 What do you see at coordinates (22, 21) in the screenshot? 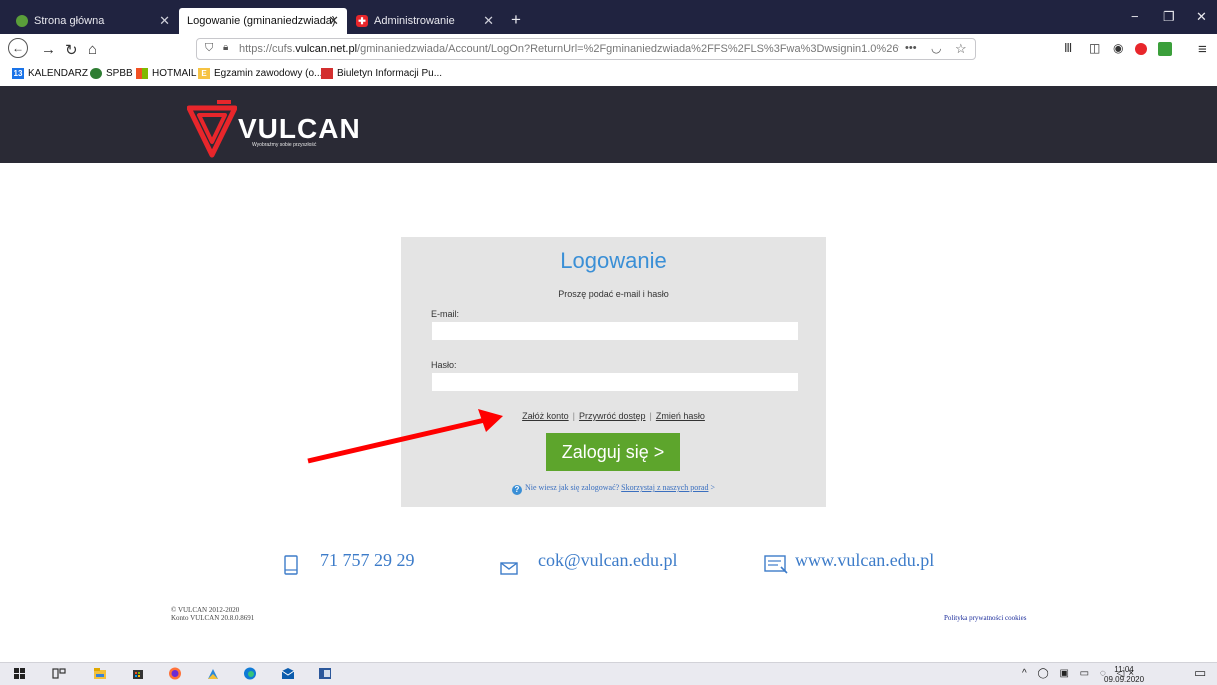
I see `globe-icon` at bounding box center [22, 21].